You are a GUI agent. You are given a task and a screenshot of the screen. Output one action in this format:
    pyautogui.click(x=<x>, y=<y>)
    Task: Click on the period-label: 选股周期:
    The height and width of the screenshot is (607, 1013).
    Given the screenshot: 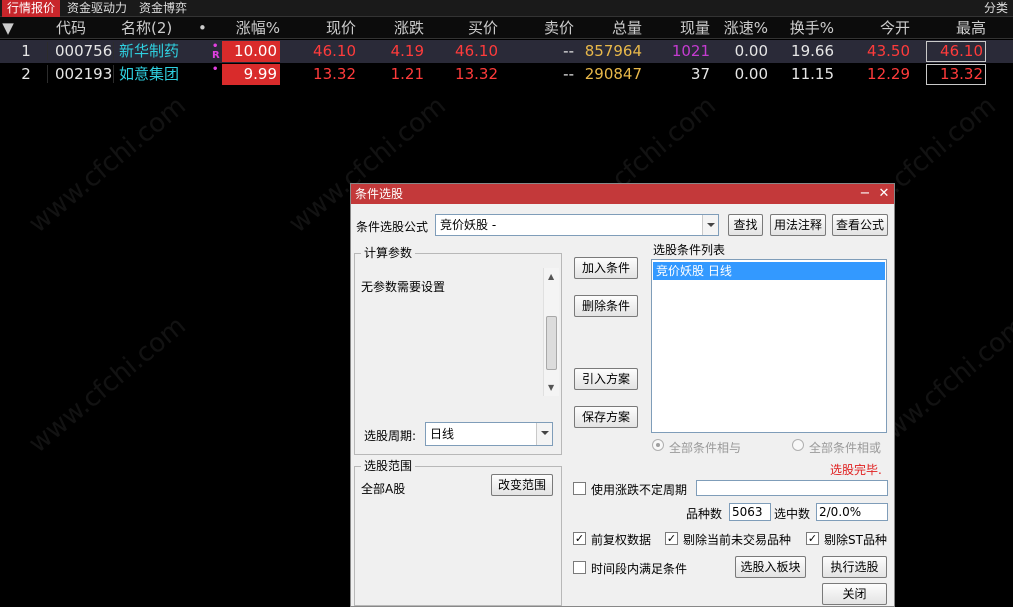 What is the action you would take?
    pyautogui.click(x=390, y=436)
    